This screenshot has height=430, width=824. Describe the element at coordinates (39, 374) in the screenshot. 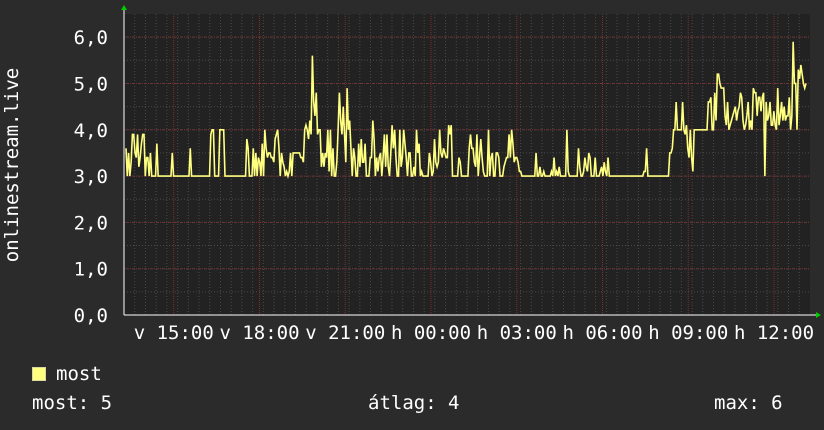

I see `legend-swatch` at that location.